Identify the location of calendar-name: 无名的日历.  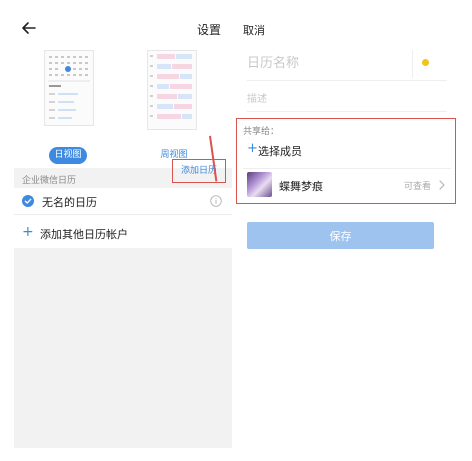
(69, 202).